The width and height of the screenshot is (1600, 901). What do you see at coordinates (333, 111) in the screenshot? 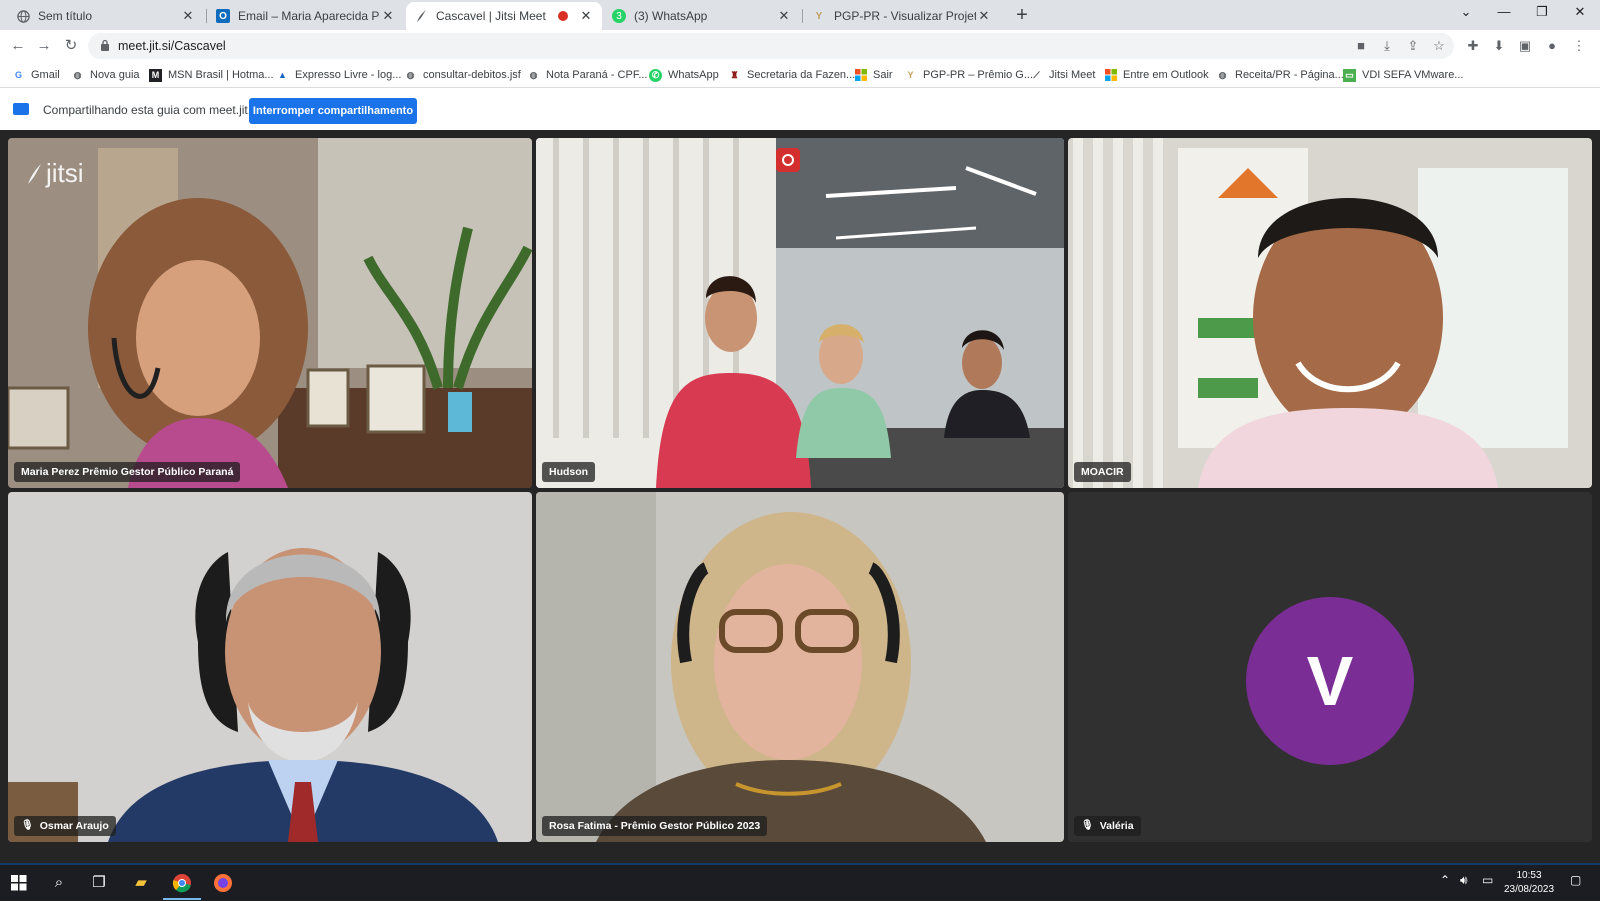
I see `stop-sharing-button: Interromper compartilhamento` at bounding box center [333, 111].